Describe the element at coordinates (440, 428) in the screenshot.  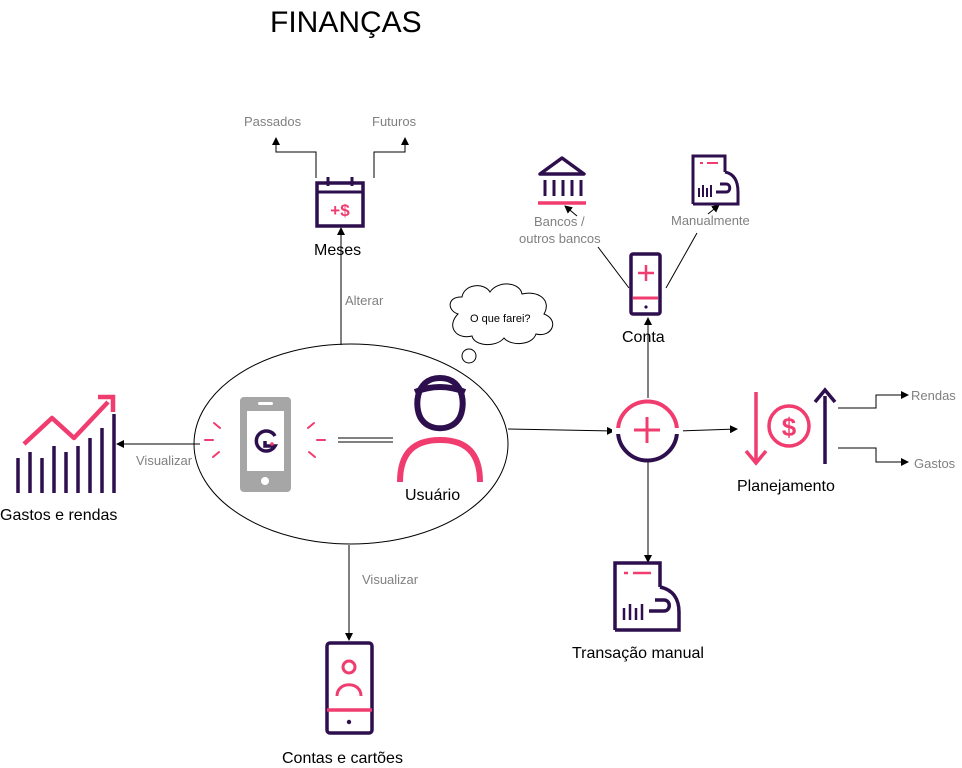
I see `user-icon` at that location.